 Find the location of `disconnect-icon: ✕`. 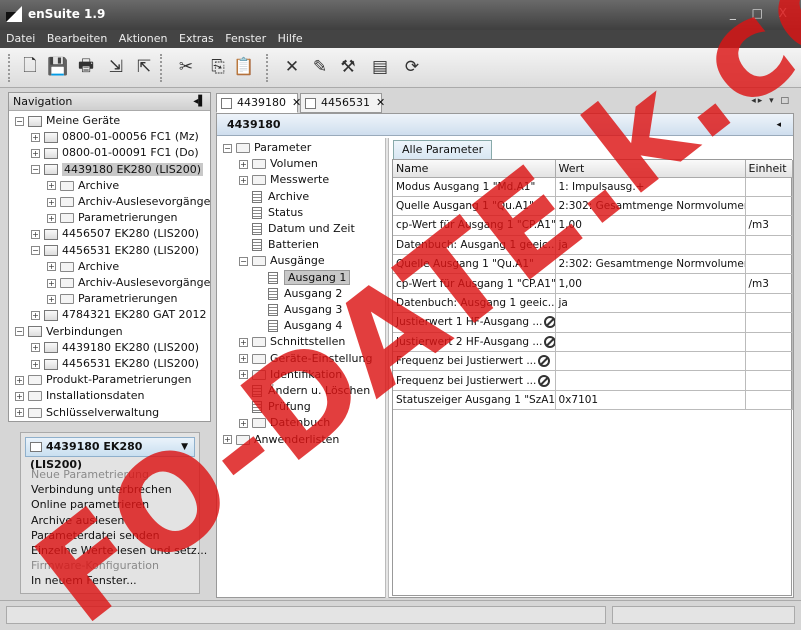

disconnect-icon: ✕ is located at coordinates (292, 67).